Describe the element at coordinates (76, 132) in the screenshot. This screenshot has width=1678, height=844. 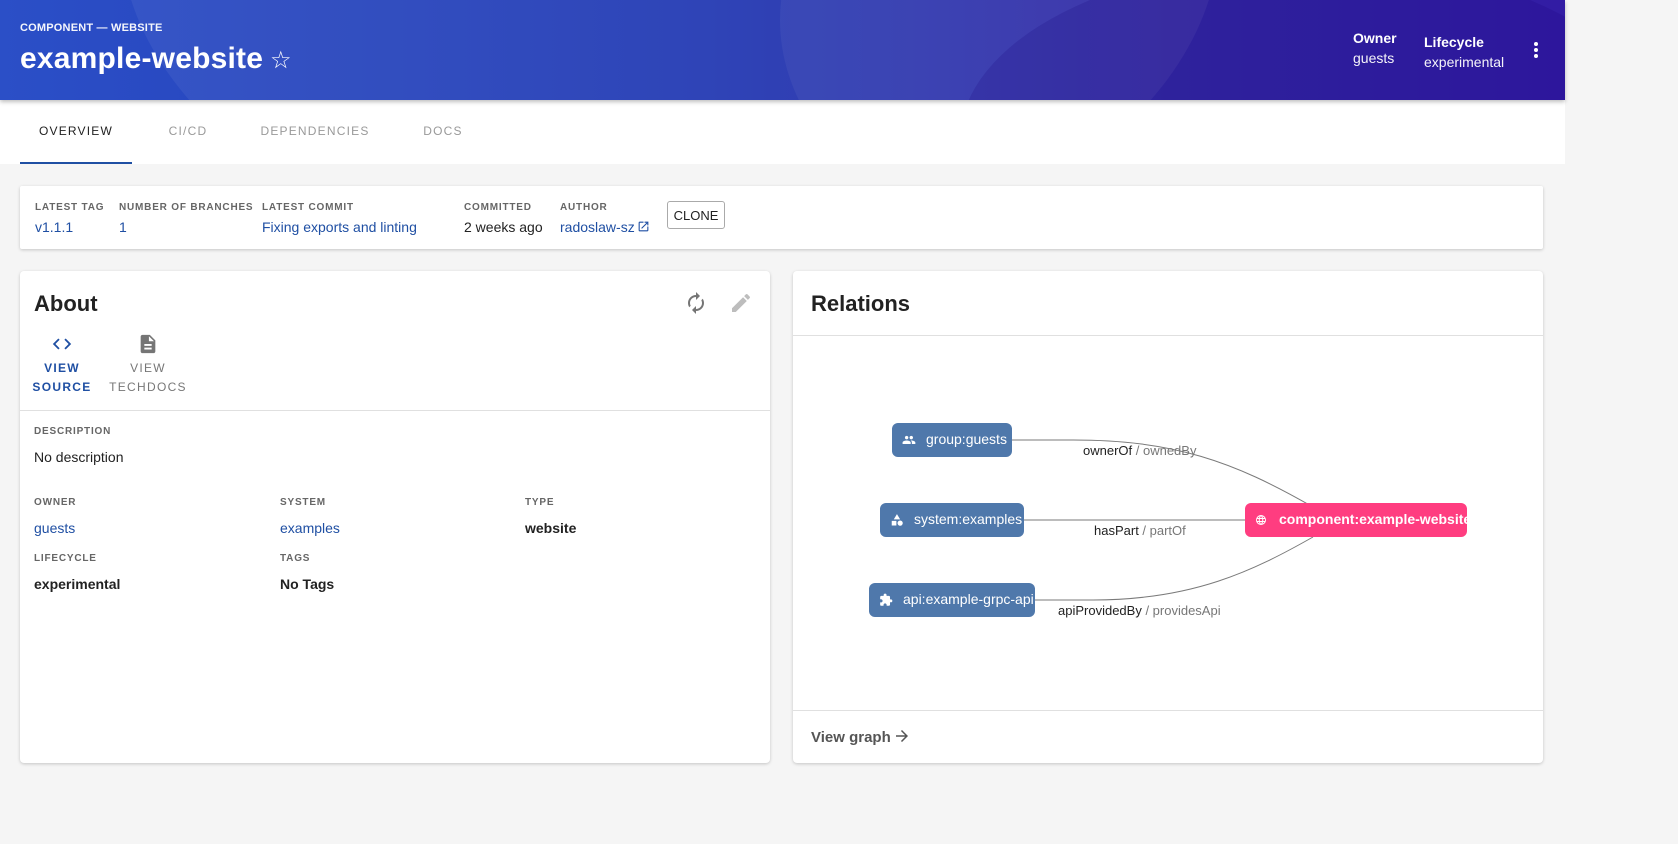
I see `tab-overview: OVERVIEW` at that location.